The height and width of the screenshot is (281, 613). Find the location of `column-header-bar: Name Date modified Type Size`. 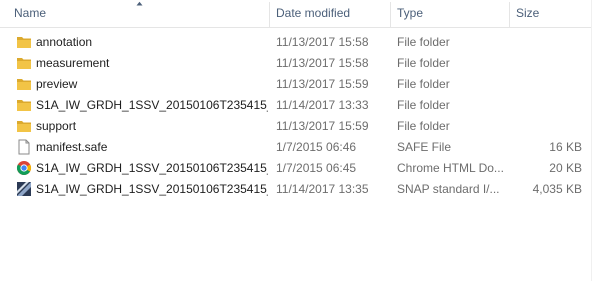

column-header-bar: Name Date modified Type Size is located at coordinates (295, 14).